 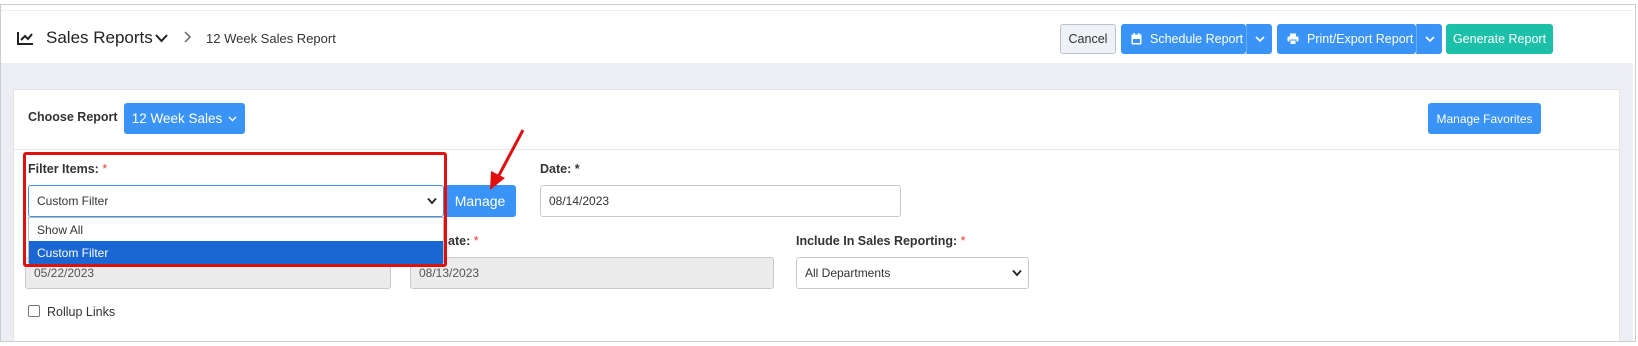 I want to click on include-sales-value: All Departments, so click(x=848, y=273).